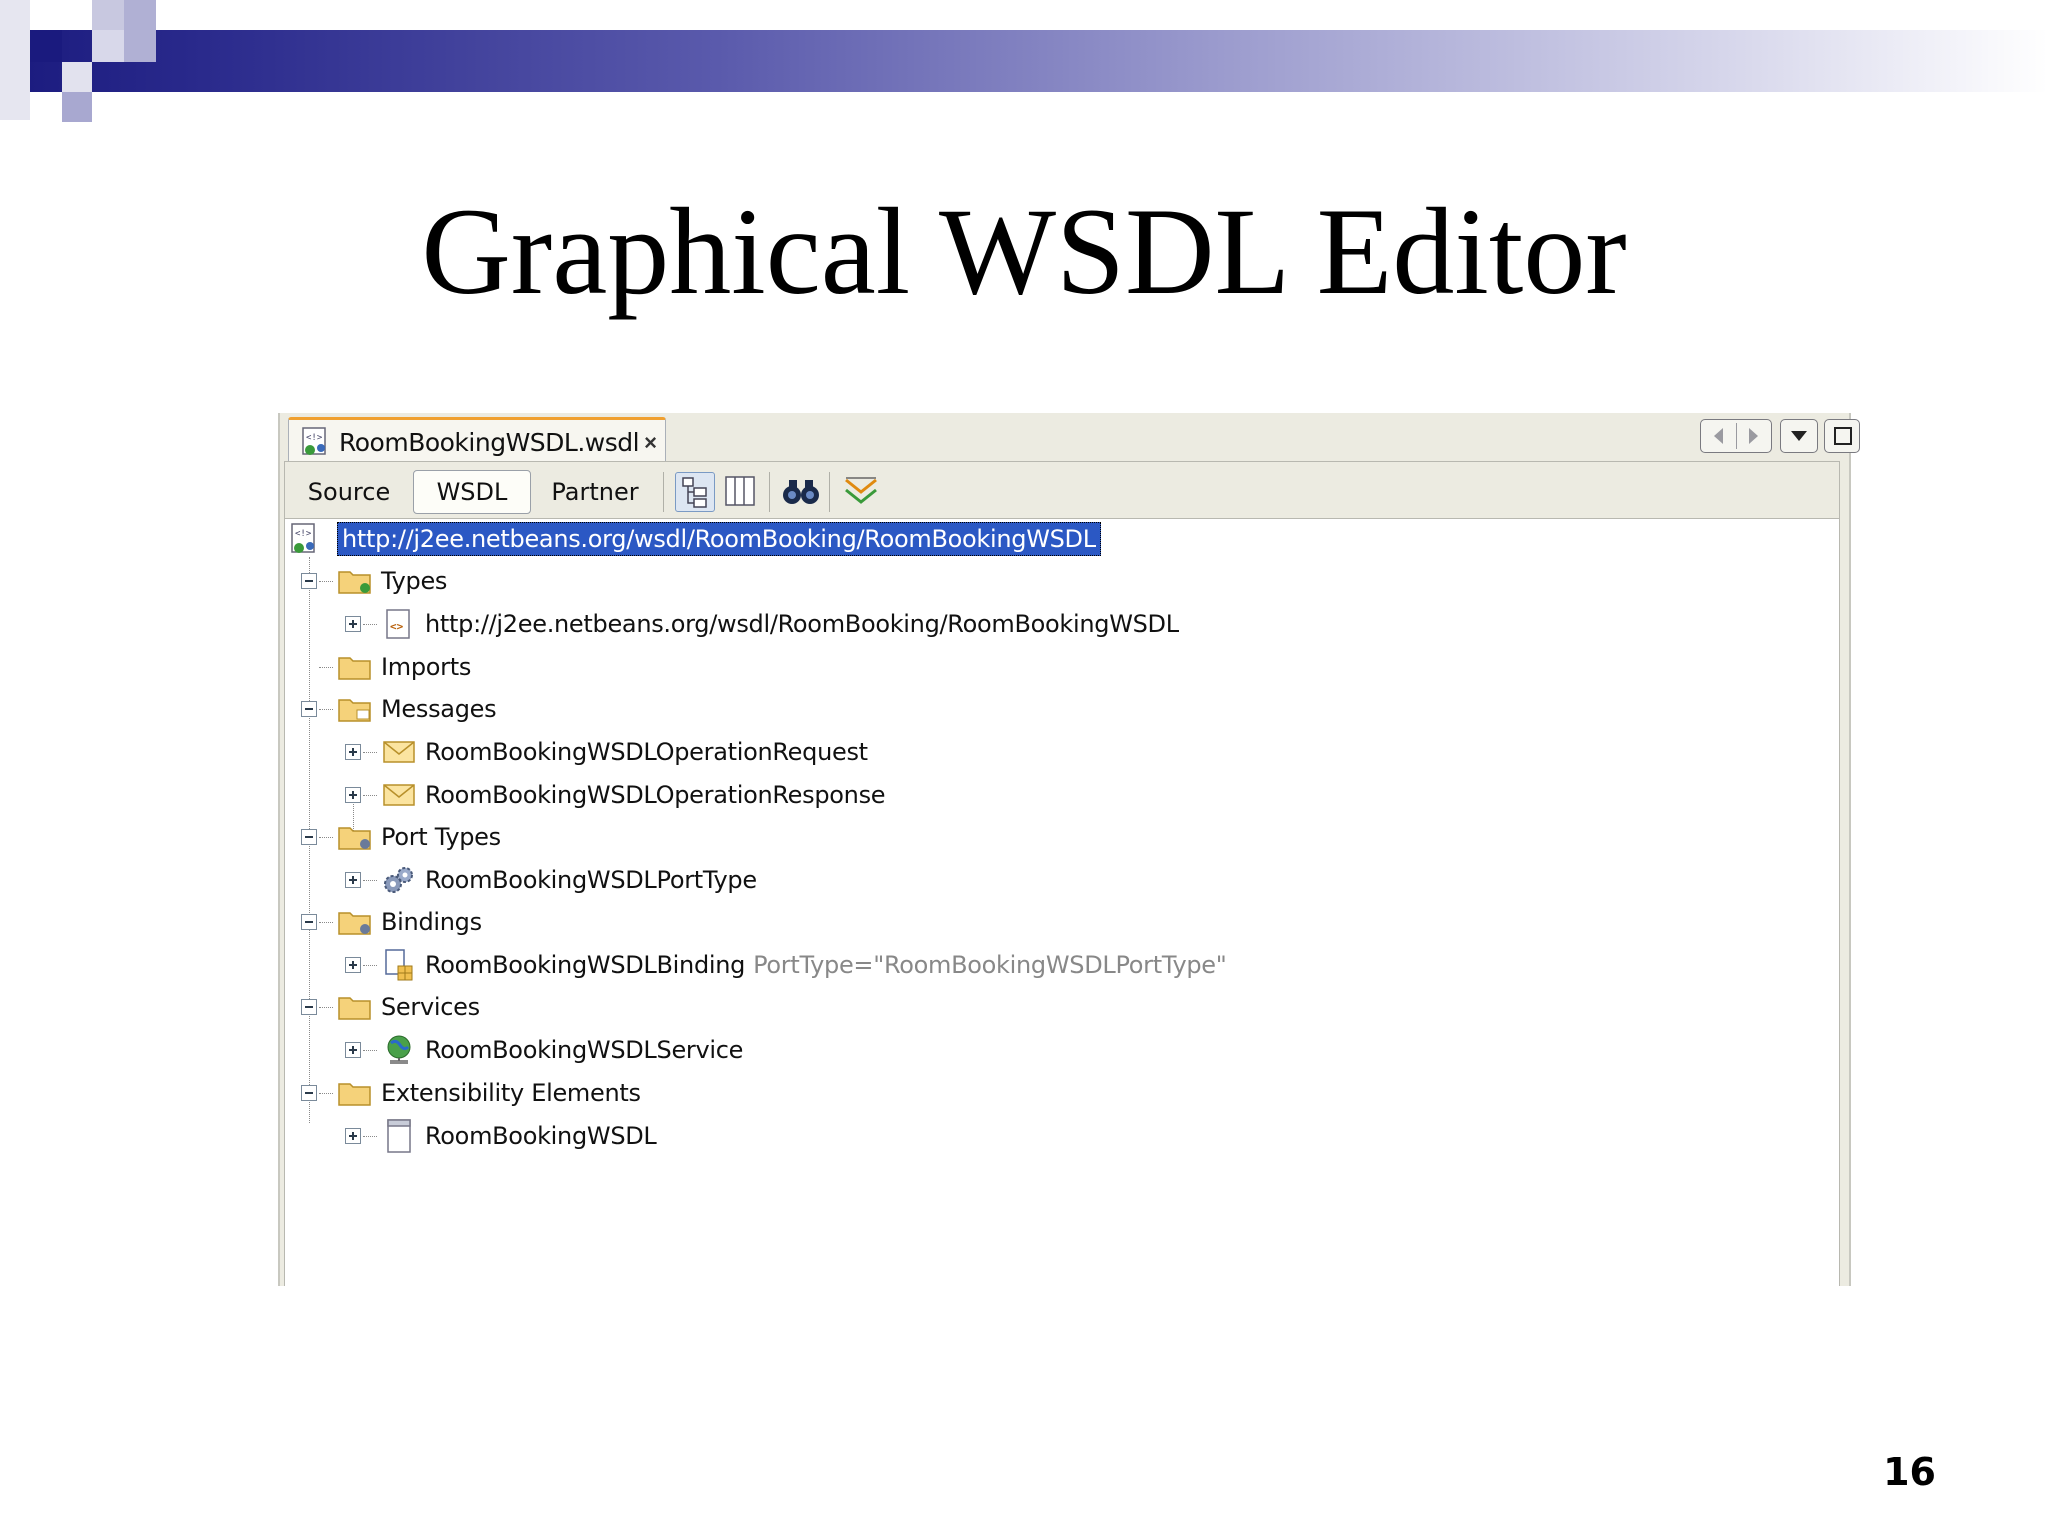 This screenshot has width=2048, height=1536. I want to click on slide-number: 16, so click(1909, 1472).